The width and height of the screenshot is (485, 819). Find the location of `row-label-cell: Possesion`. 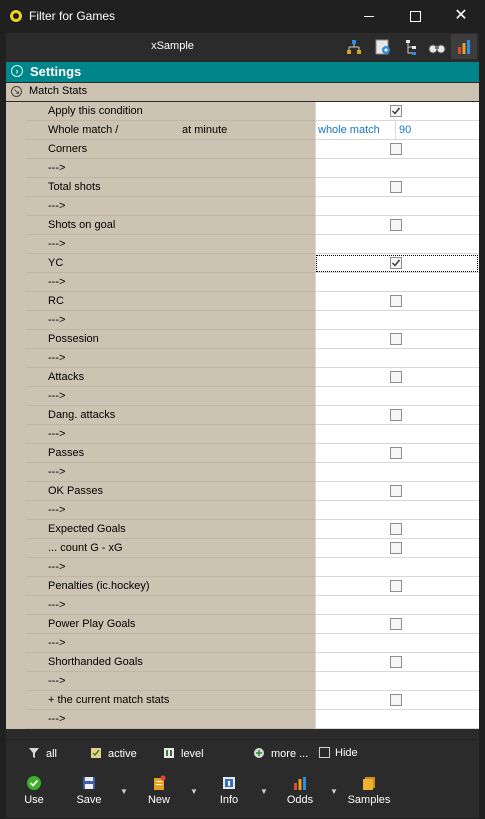

row-label-cell: Possesion is located at coordinates (170, 339).